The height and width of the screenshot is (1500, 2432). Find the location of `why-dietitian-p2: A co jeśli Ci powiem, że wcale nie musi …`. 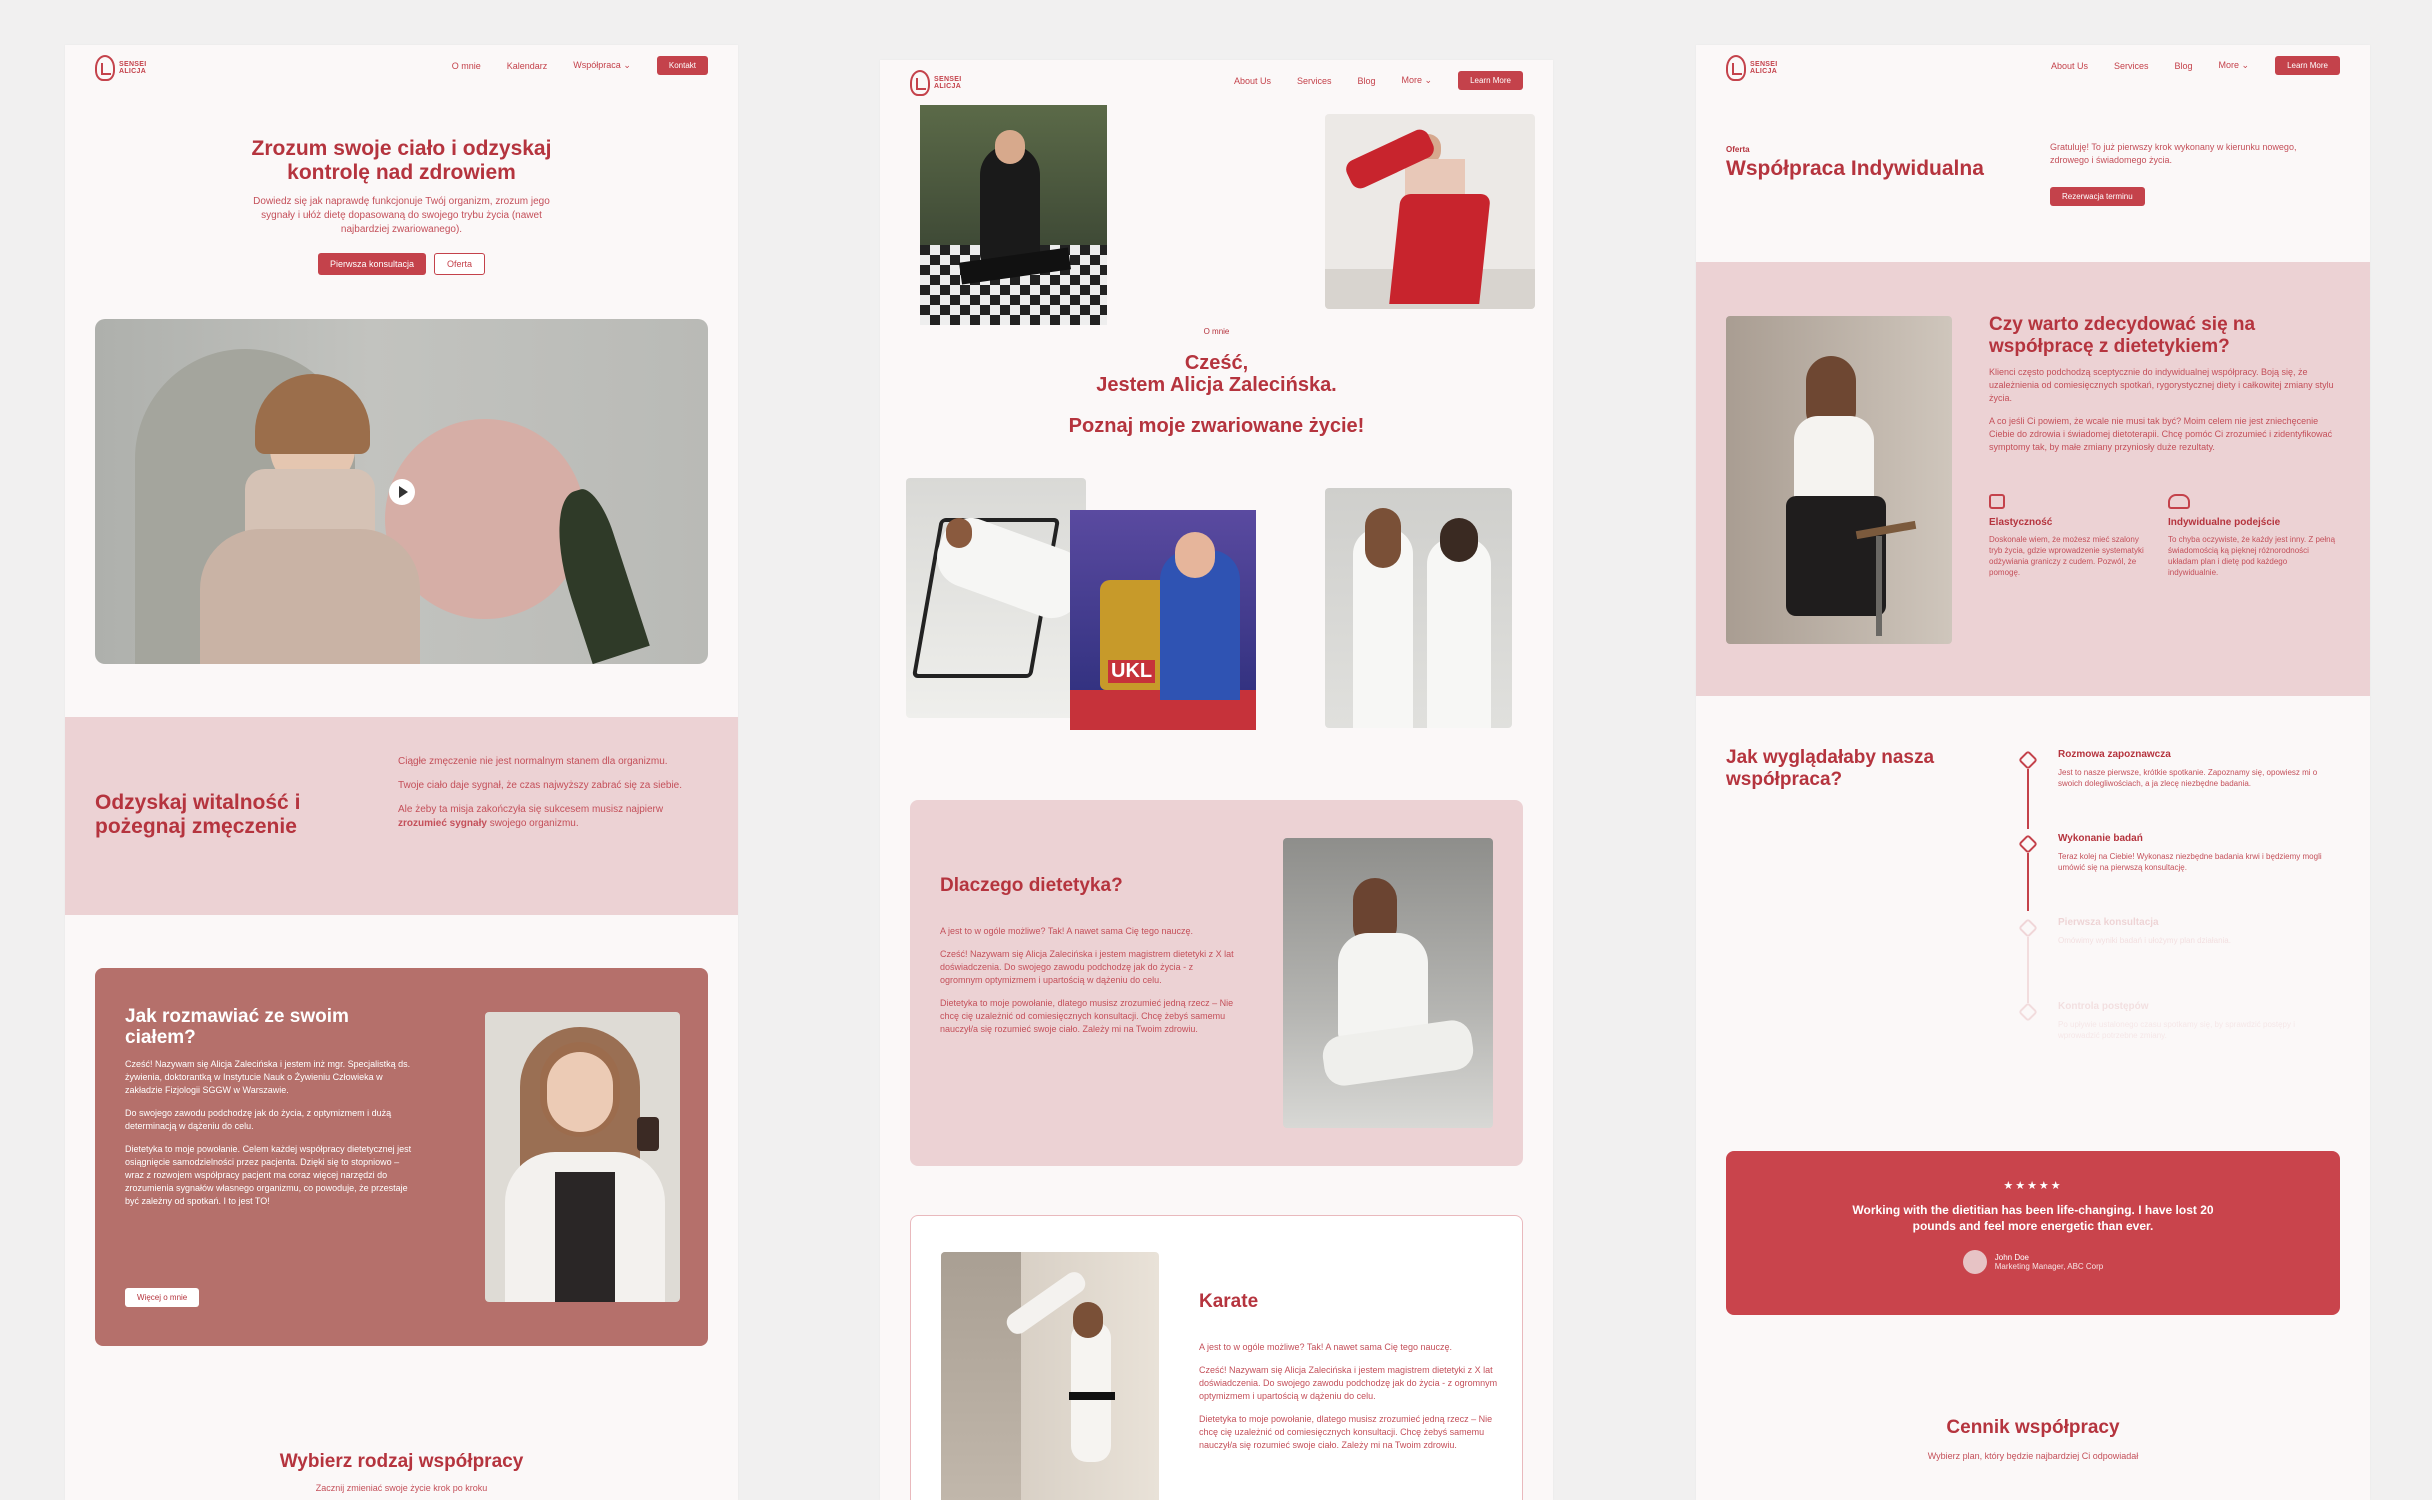

why-dietitian-p2: A co jeśli Ci powiem, że wcale nie musi … is located at coordinates (2161, 434).